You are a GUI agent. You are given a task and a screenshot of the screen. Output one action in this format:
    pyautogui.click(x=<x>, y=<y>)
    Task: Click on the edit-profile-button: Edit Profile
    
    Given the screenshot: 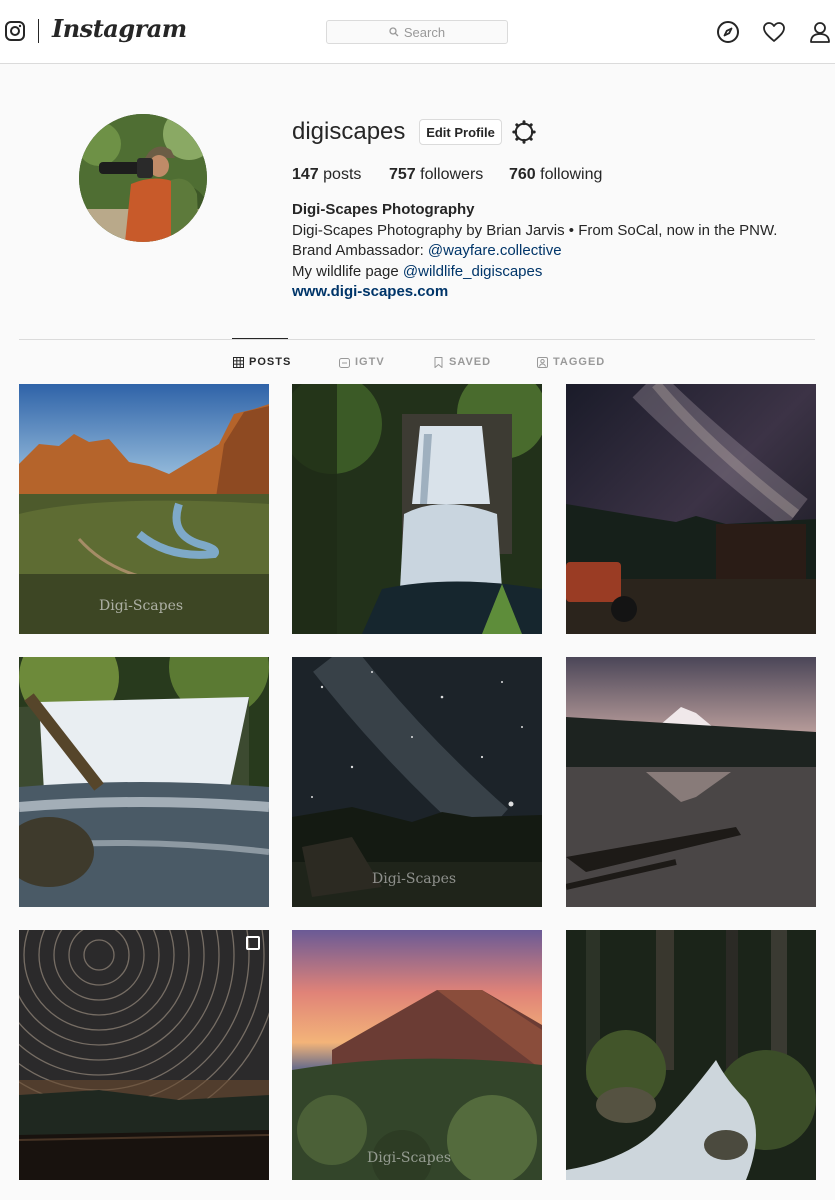 What is the action you would take?
    pyautogui.click(x=460, y=132)
    